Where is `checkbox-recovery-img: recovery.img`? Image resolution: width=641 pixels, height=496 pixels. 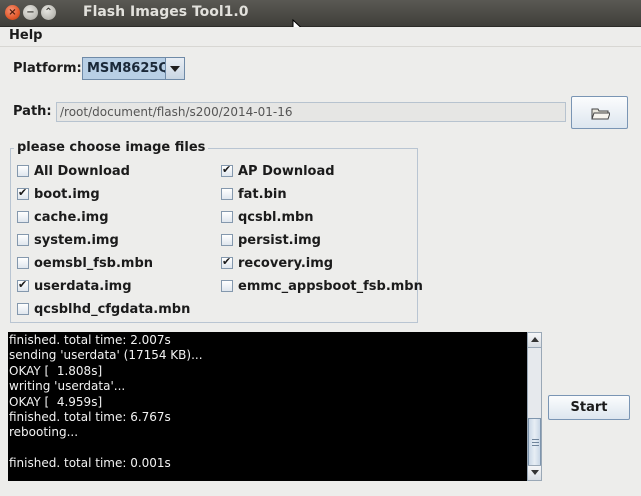 checkbox-recovery-img: recovery.img is located at coordinates (277, 263).